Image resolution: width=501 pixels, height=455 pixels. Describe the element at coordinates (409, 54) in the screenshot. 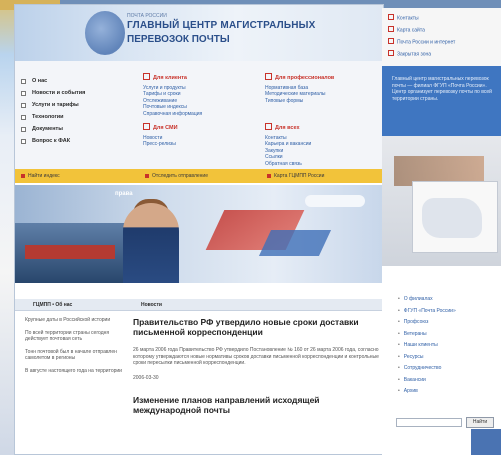

I see `utility-link: Закрытая зона` at that location.